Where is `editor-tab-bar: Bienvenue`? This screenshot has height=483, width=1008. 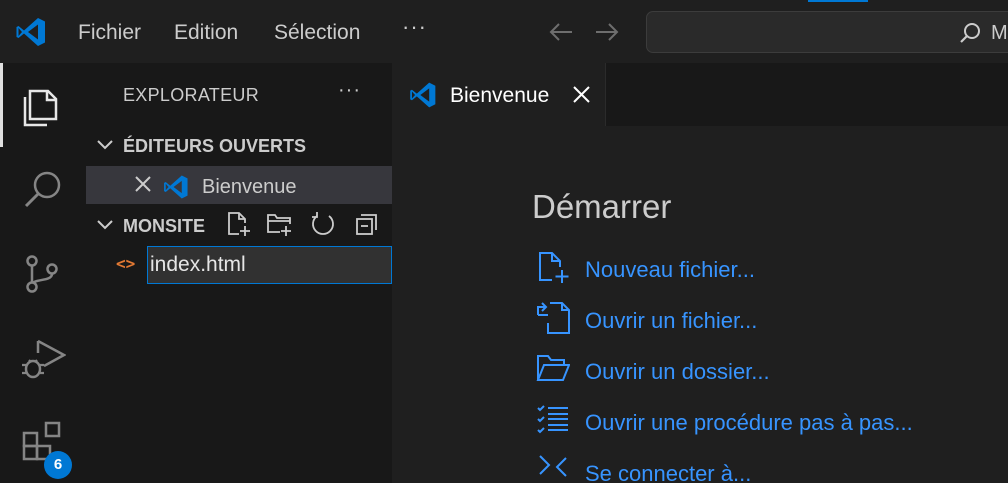
editor-tab-bar: Bienvenue is located at coordinates (700, 94).